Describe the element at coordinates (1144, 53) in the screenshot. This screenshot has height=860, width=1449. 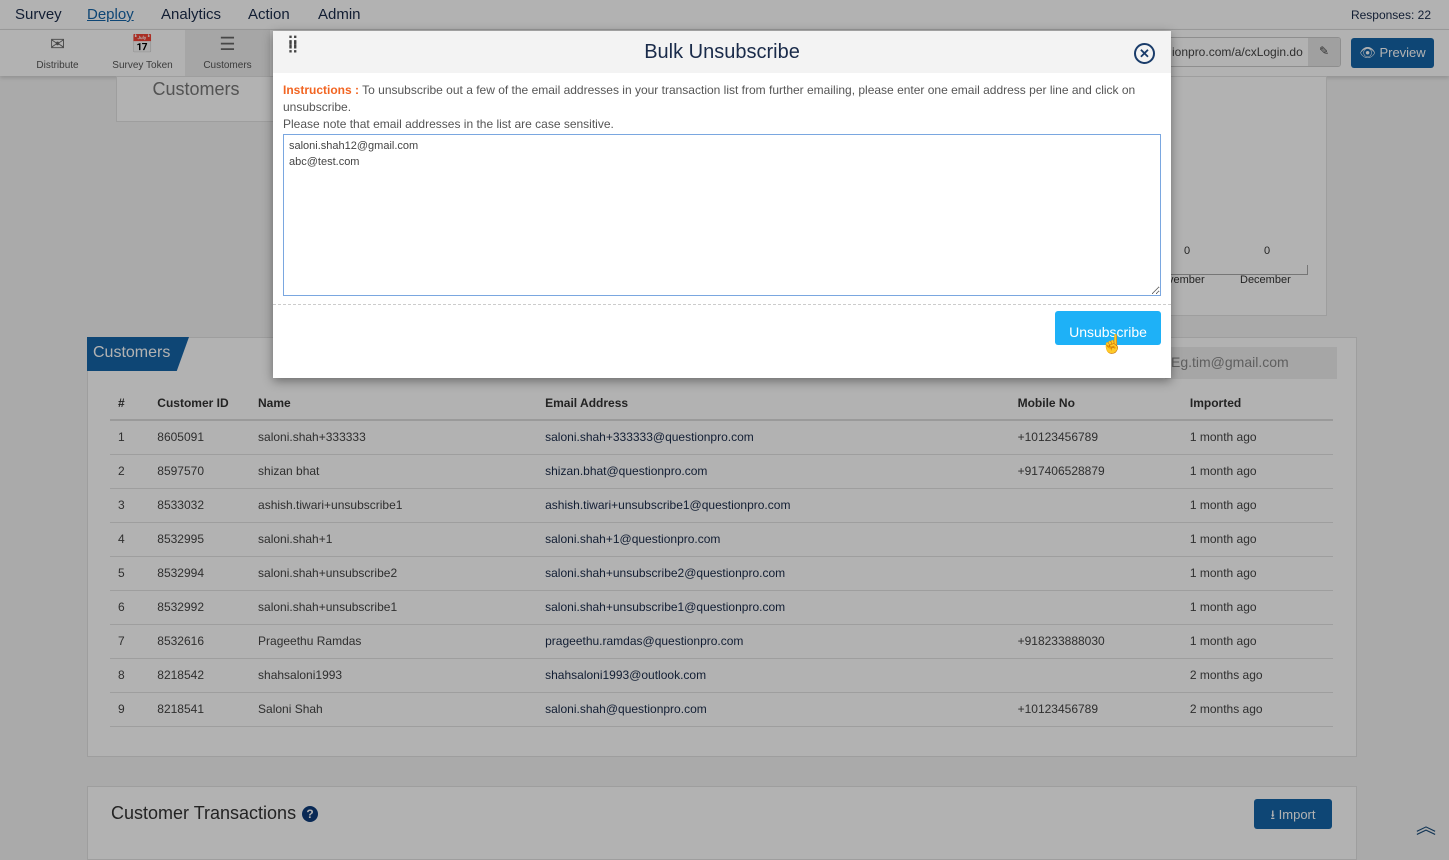
I see `close-icon: ✕` at that location.